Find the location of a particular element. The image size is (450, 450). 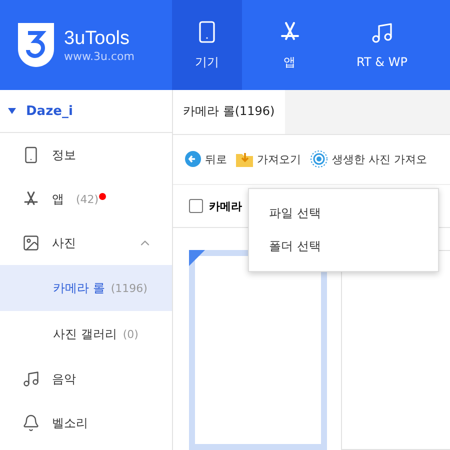

live-photo-icon is located at coordinates (319, 159).